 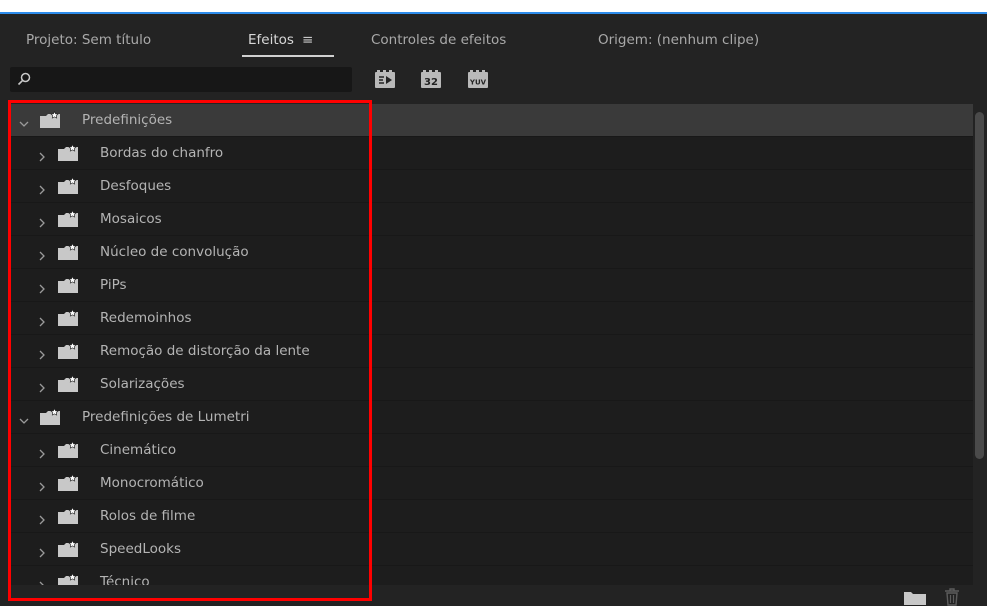 What do you see at coordinates (491, 384) in the screenshot?
I see `tree-subfolder-row: Solarizações` at bounding box center [491, 384].